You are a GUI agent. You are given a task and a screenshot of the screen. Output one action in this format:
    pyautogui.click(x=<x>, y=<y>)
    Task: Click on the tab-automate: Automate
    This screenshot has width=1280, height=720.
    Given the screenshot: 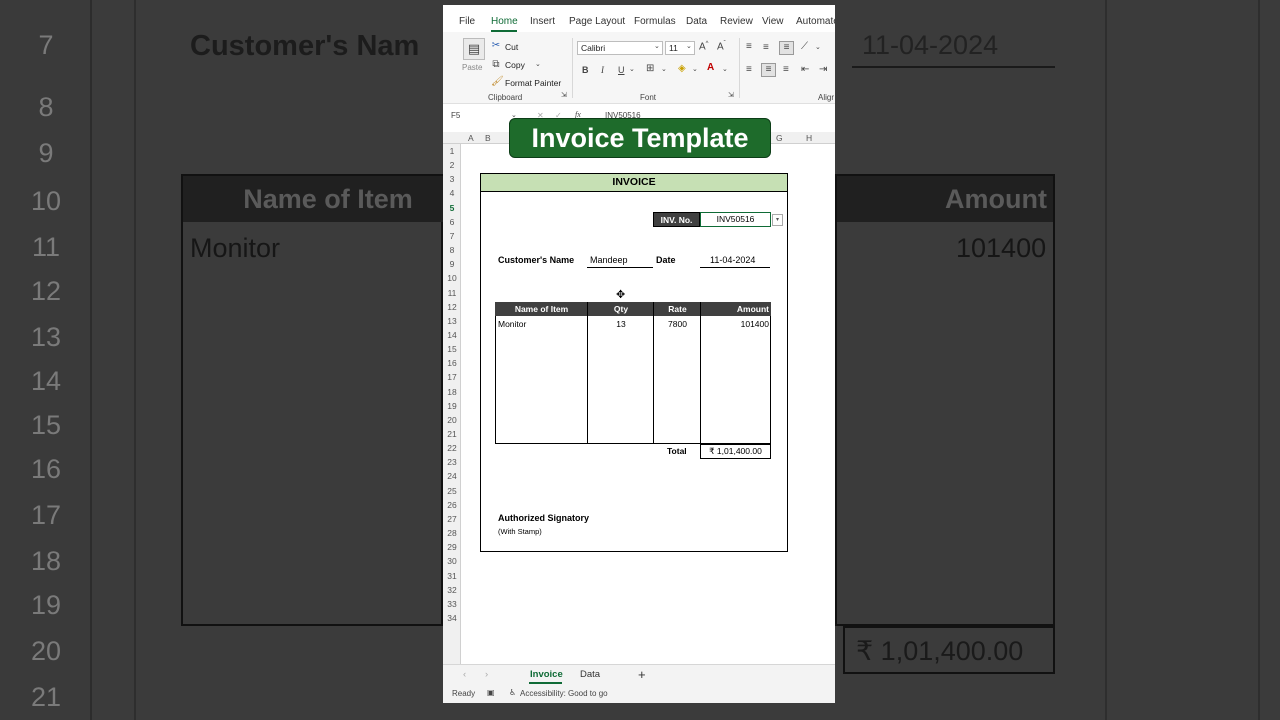 What is the action you would take?
    pyautogui.click(x=815, y=21)
    